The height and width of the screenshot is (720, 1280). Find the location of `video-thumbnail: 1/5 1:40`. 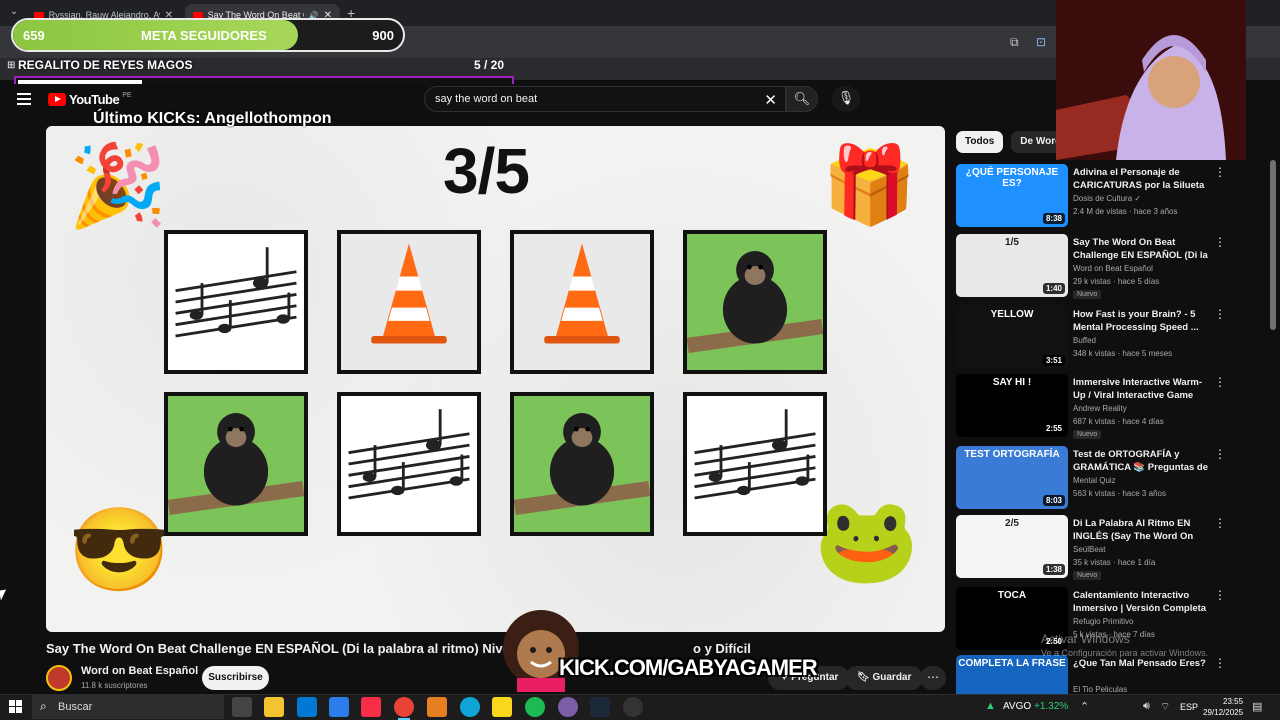

video-thumbnail: 1/5 1:40 is located at coordinates (1012, 265).